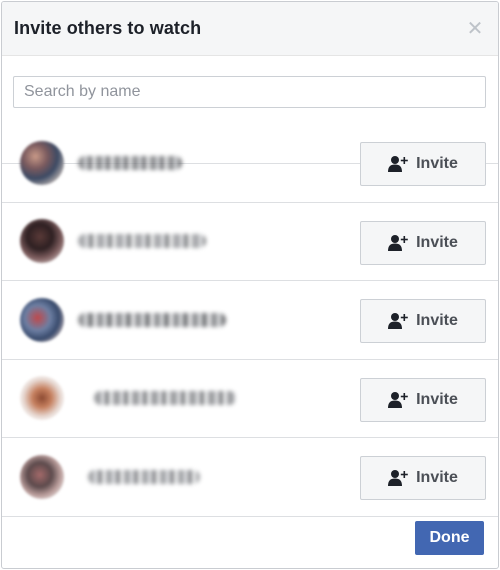  What do you see at coordinates (475, 29) in the screenshot?
I see `close-icon: ✕` at bounding box center [475, 29].